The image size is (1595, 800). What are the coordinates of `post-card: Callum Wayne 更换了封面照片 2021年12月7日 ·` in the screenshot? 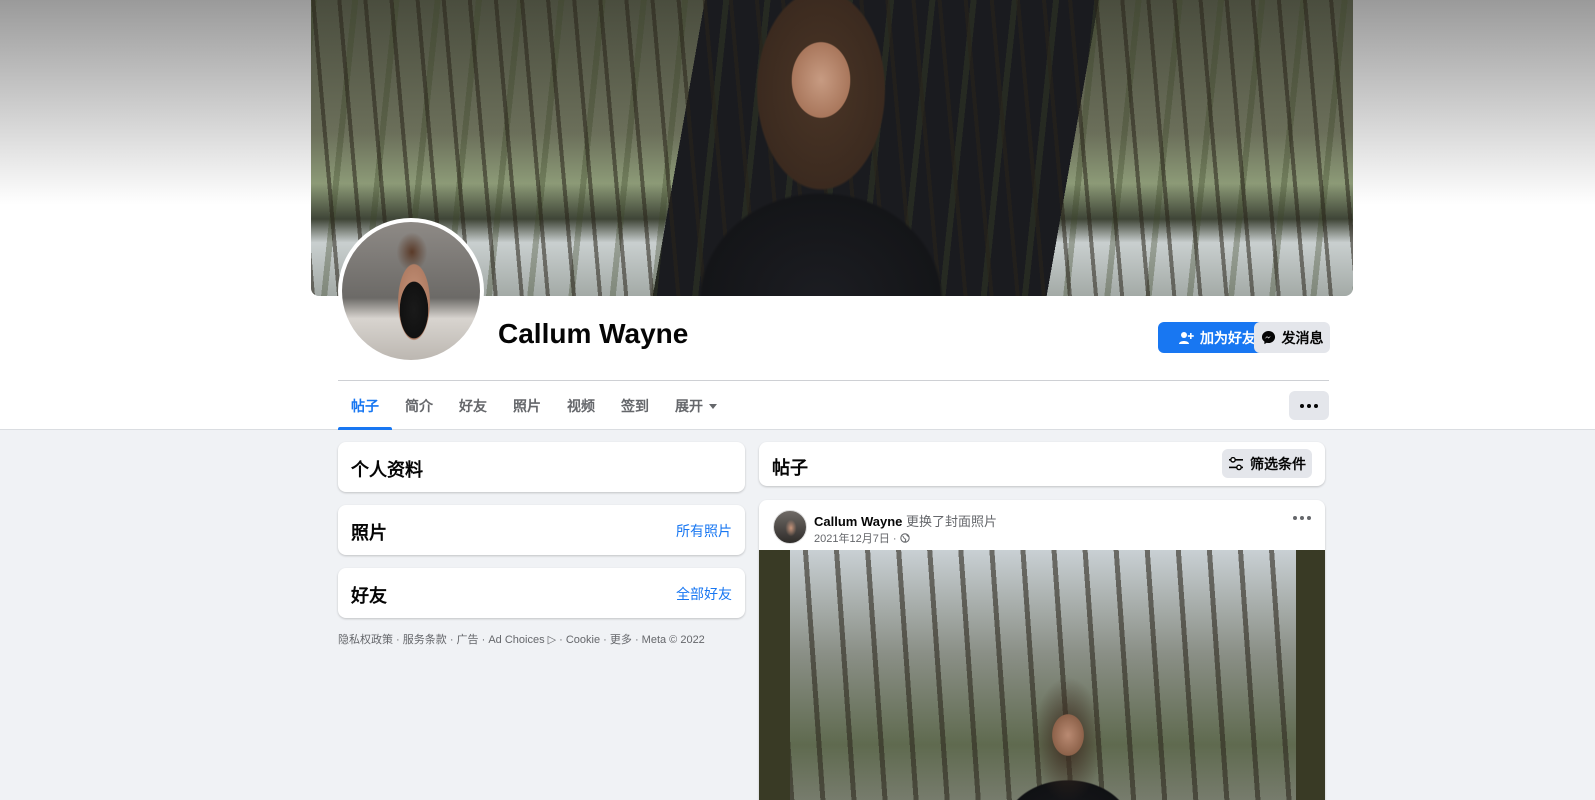 It's located at (1042, 650).